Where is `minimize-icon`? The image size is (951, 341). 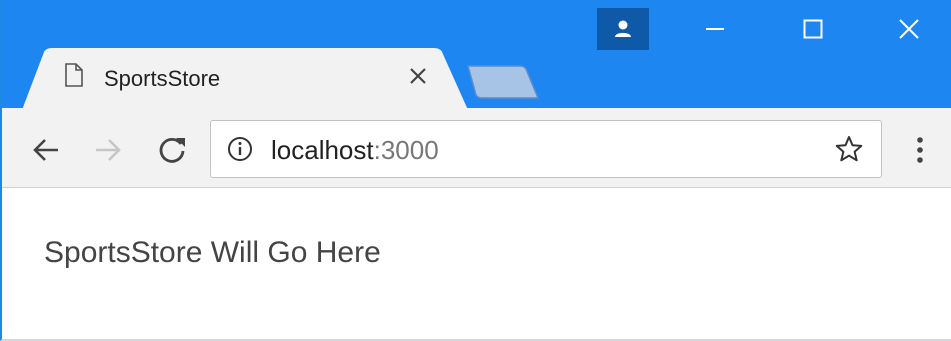
minimize-icon is located at coordinates (715, 29).